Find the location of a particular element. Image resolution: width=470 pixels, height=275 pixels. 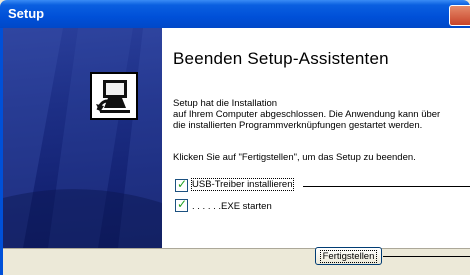

finish-button-label: Fertigstellen is located at coordinates (348, 256).